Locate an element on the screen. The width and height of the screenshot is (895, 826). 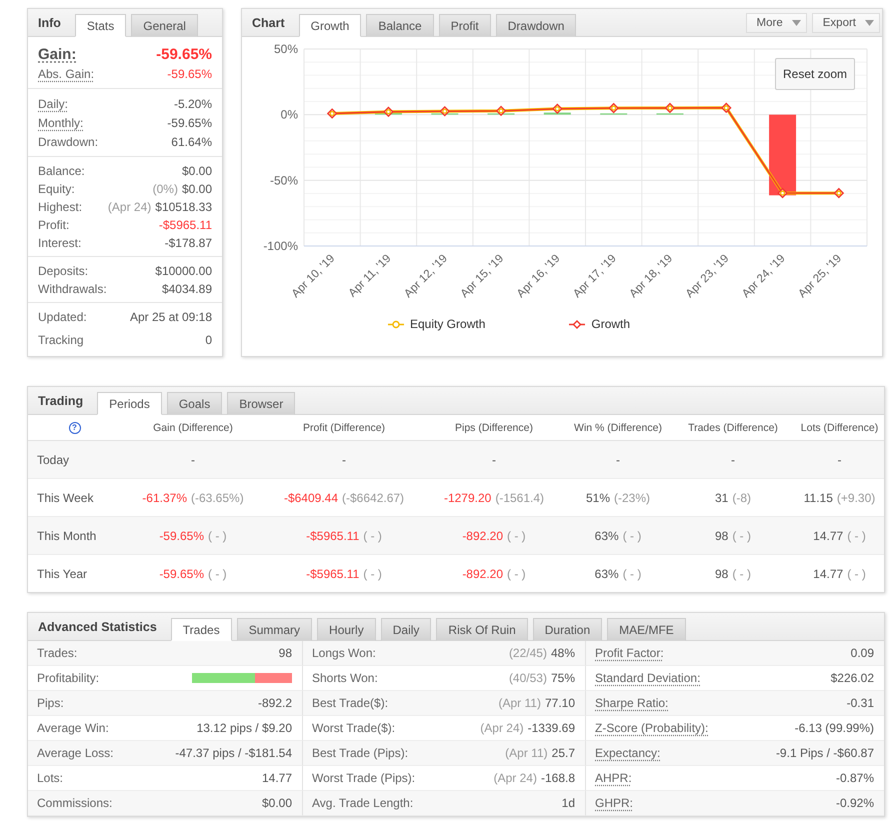
stat-label: Worst Trade($): is located at coordinates (354, 728).